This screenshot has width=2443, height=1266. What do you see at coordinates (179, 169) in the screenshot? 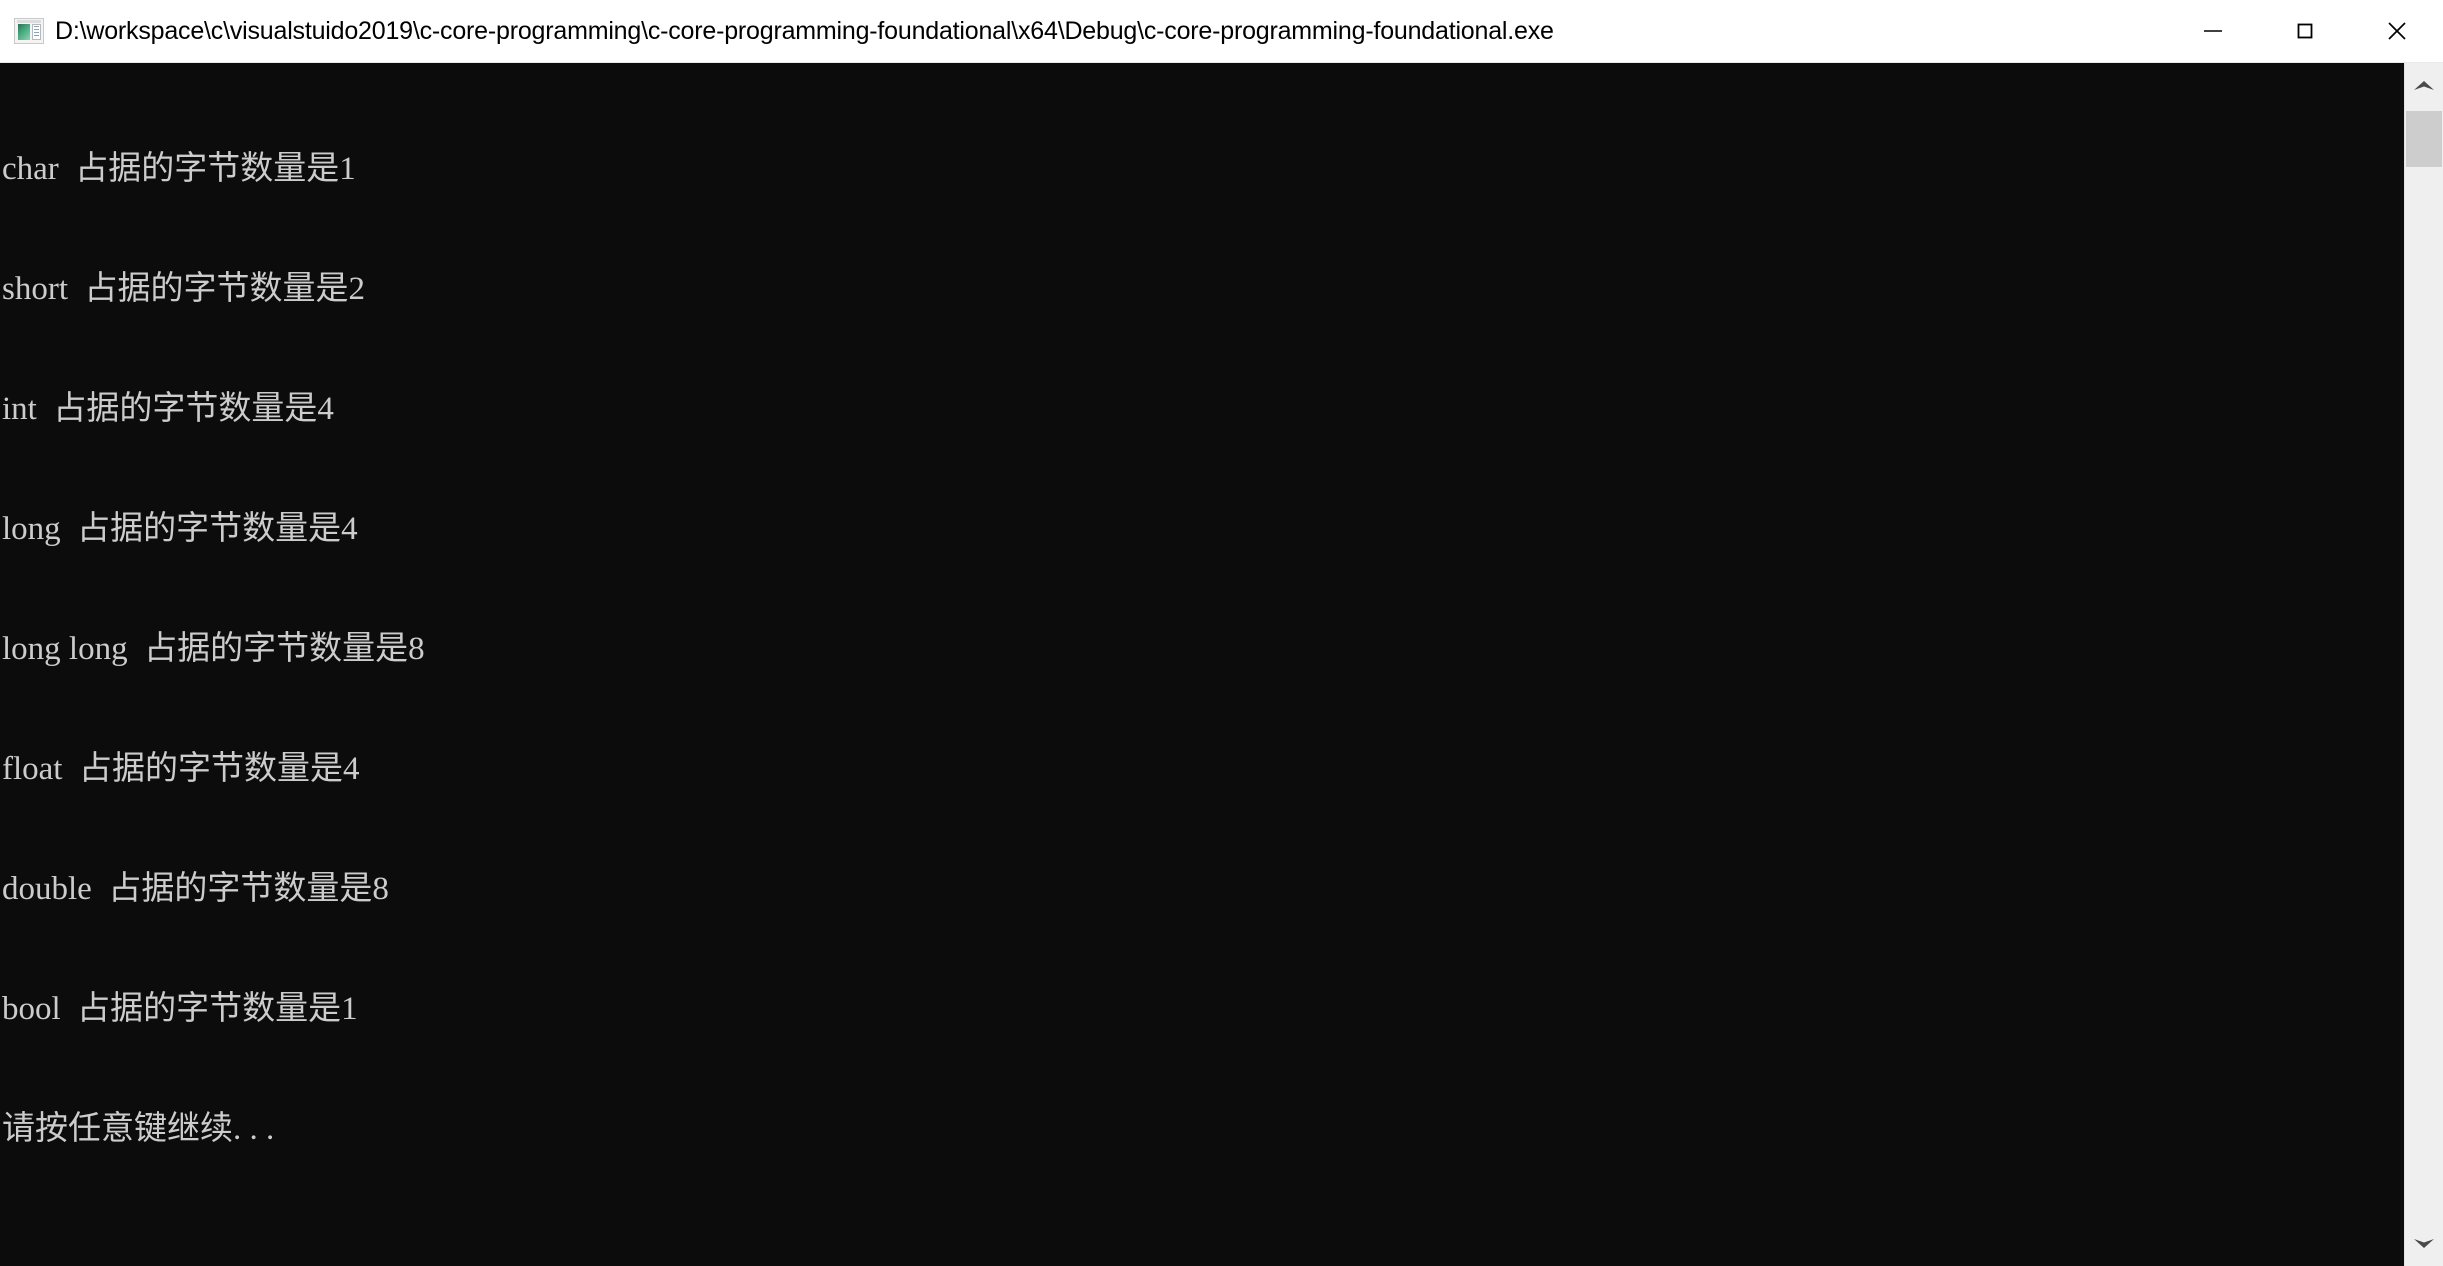
I see `console-line: char 占据的字节数量是1` at bounding box center [179, 169].